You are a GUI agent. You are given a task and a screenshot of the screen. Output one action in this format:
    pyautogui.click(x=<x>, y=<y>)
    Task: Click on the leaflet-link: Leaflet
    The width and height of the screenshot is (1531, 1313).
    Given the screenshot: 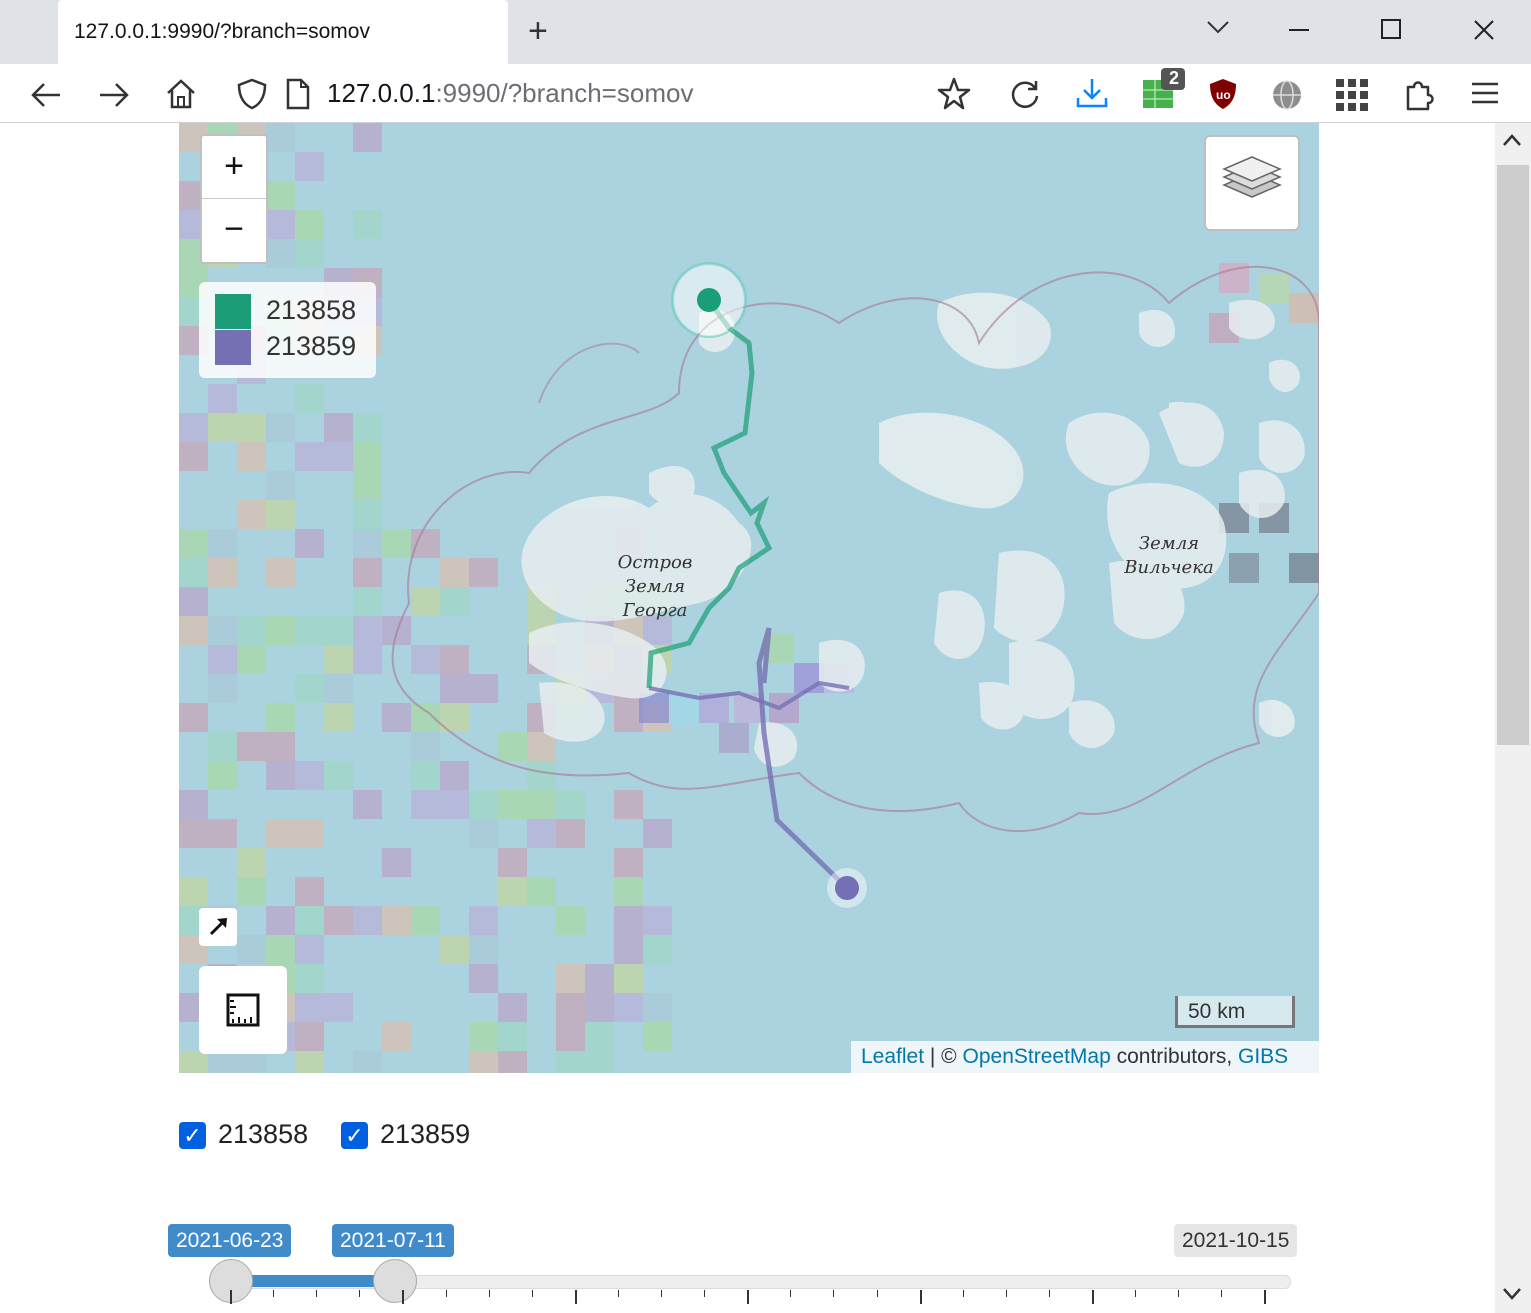 What is the action you would take?
    pyautogui.click(x=892, y=1056)
    